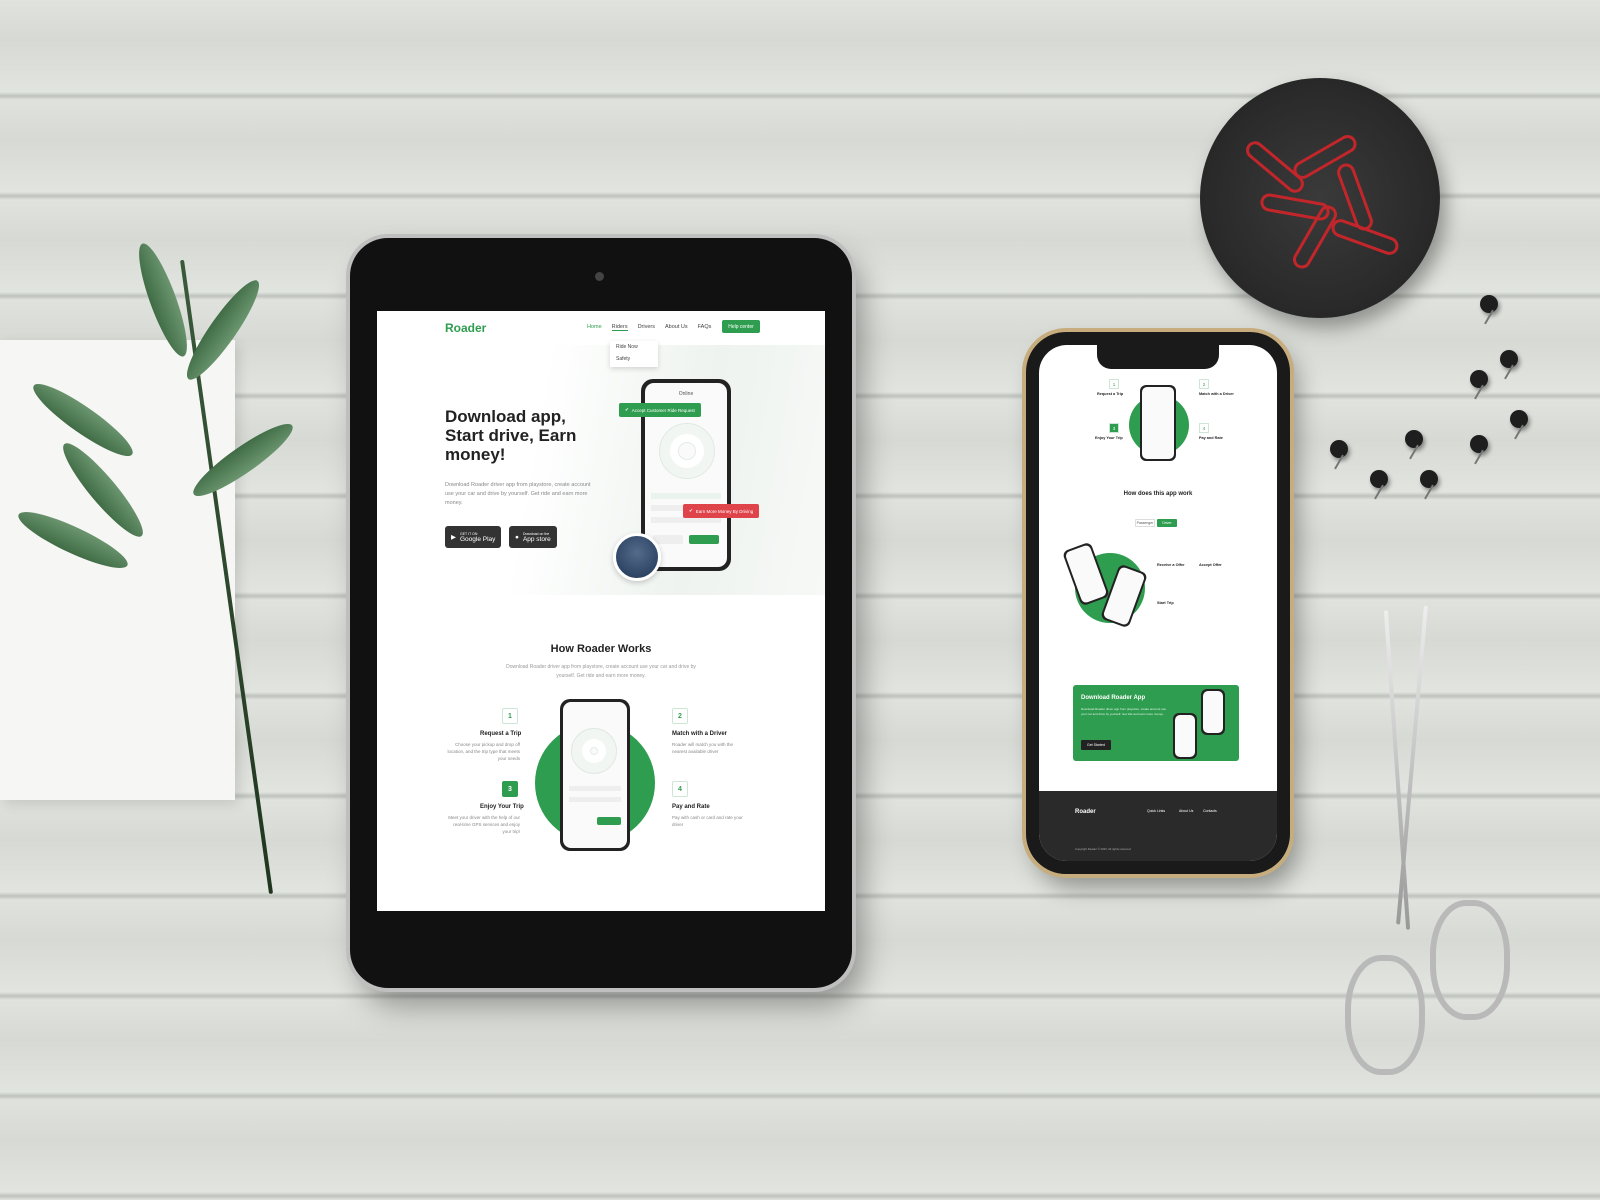 The width and height of the screenshot is (1600, 1200). Describe the element at coordinates (637, 557) in the screenshot. I see `driver-avatar` at that location.